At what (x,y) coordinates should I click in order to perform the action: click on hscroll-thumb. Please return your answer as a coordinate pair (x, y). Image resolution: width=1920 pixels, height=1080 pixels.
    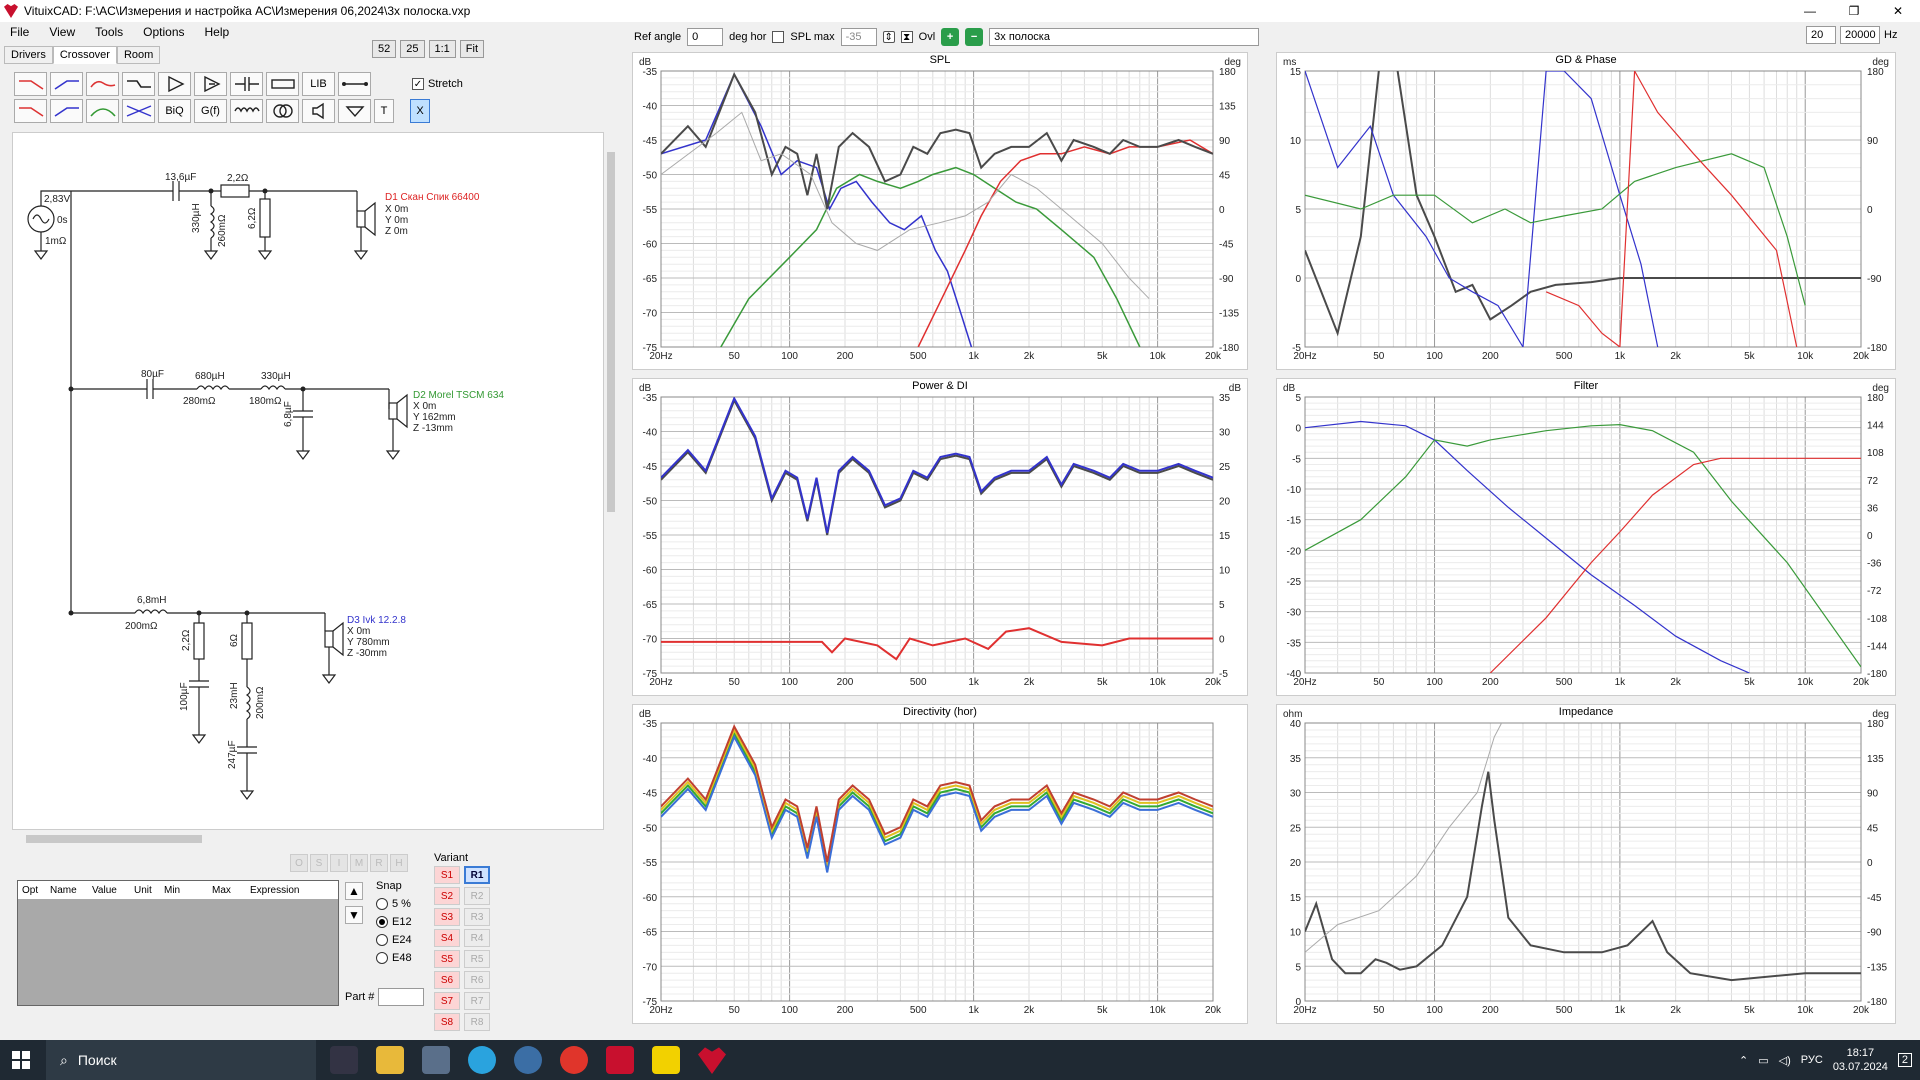
    Looking at the image, I should click on (114, 839).